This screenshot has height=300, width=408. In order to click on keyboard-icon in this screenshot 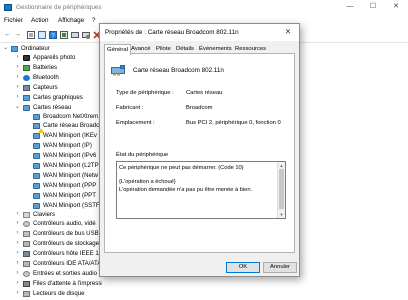, I will do `click(26, 214)`.